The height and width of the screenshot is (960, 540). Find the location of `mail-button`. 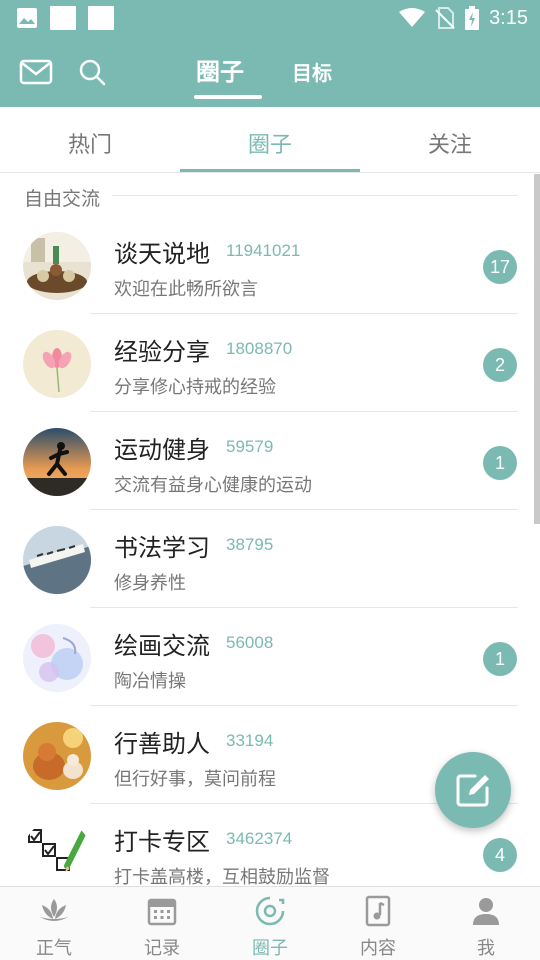

mail-button is located at coordinates (36, 72).